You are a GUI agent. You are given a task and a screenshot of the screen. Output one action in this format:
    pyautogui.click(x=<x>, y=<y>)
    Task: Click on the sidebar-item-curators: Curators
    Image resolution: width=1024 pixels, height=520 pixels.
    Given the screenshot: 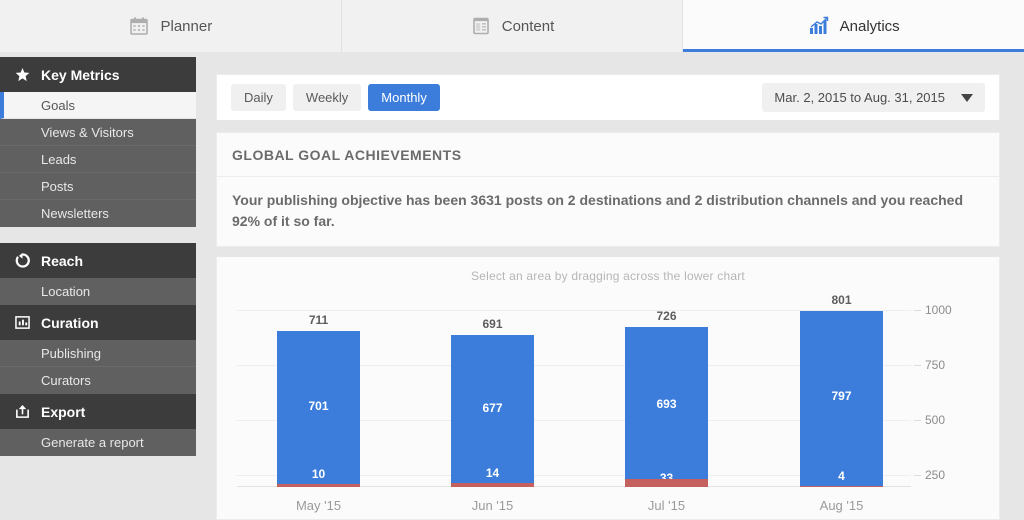 What is the action you would take?
    pyautogui.click(x=98, y=380)
    